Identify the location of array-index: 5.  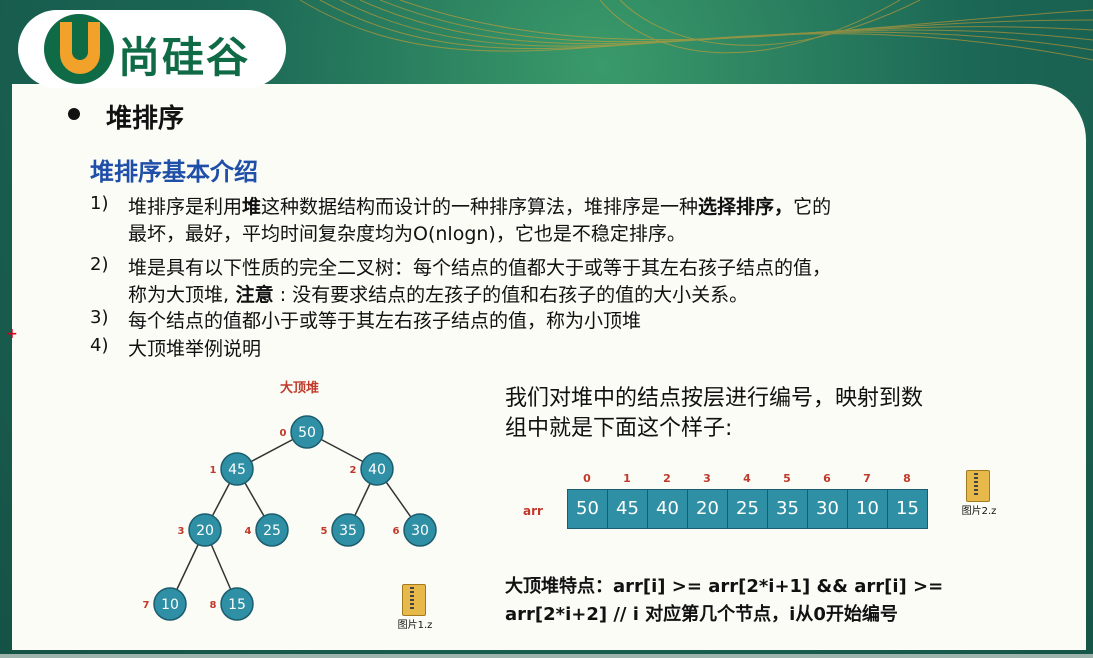
(787, 478).